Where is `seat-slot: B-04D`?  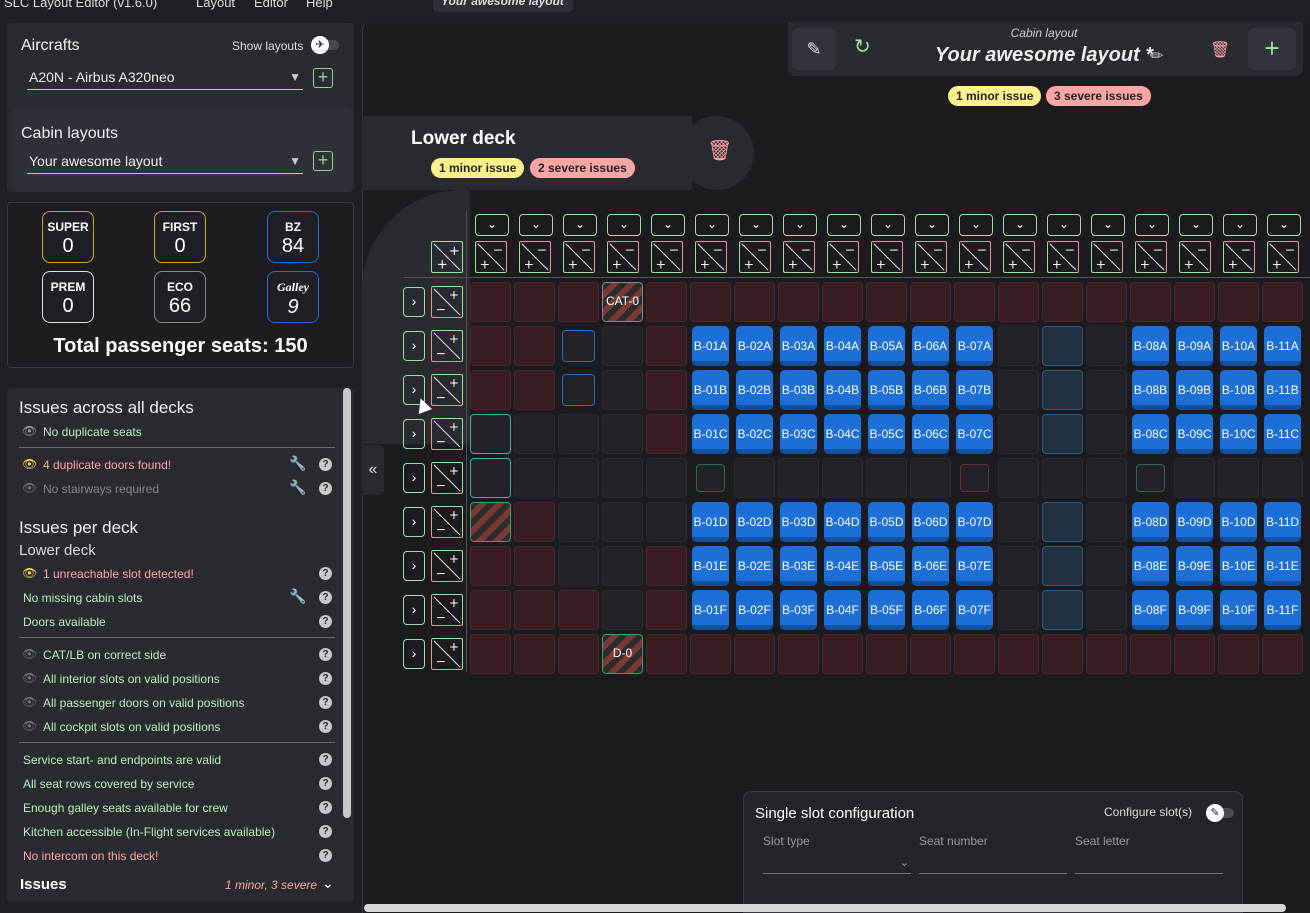
seat-slot: B-04D is located at coordinates (842, 522).